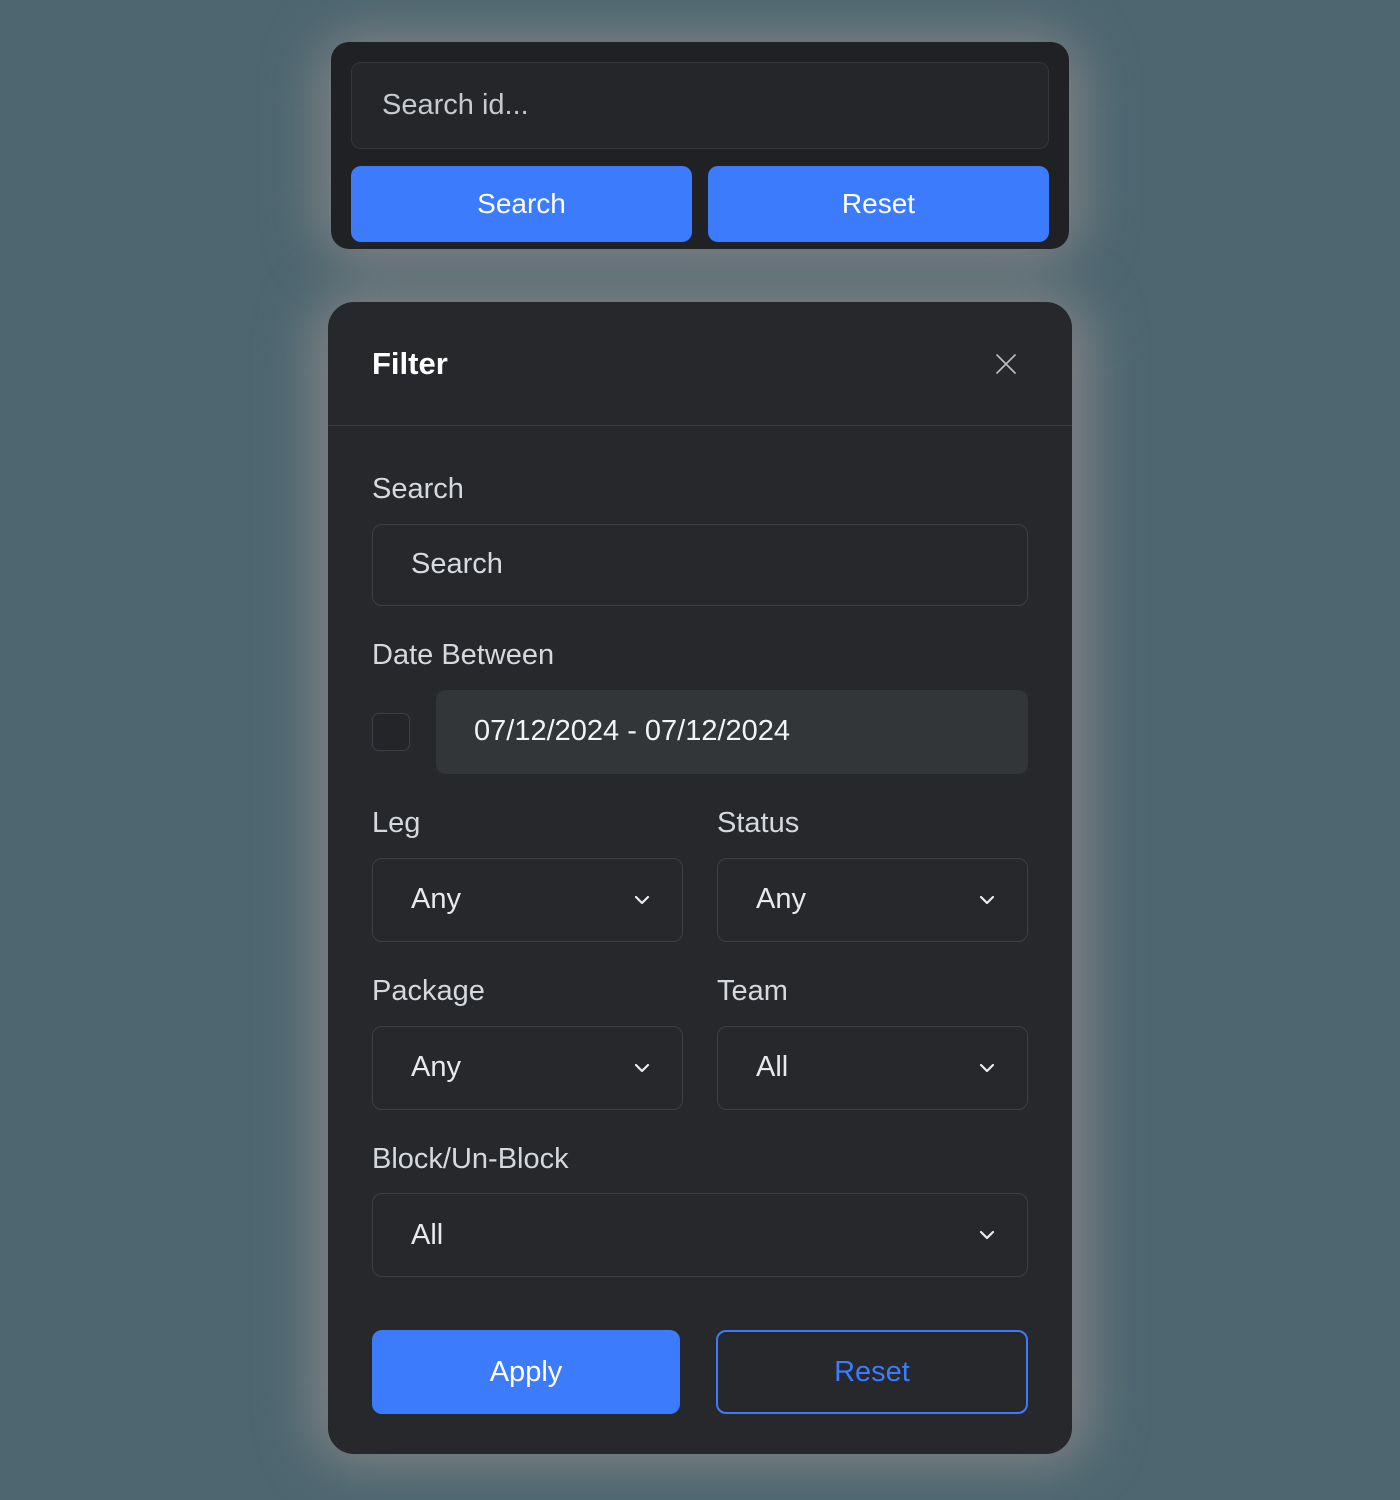 The image size is (1400, 1500). I want to click on search-label: Search, so click(418, 489).